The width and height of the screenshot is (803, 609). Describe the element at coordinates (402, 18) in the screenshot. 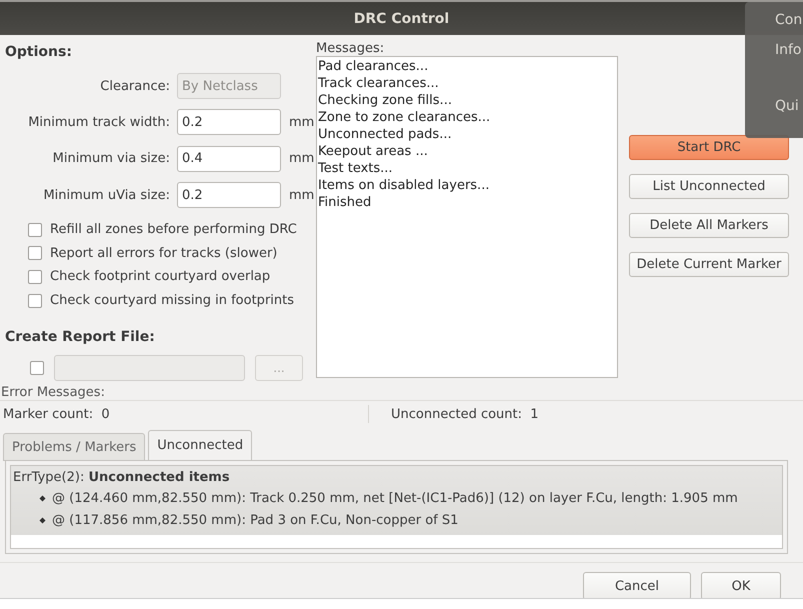

I see `window-title: DRC Control` at that location.